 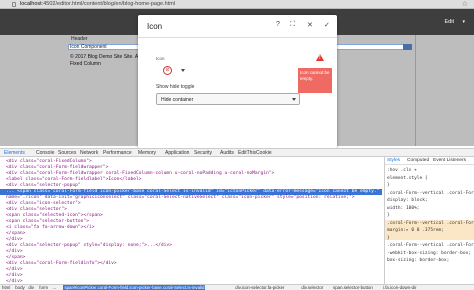 What do you see at coordinates (6, 287) in the screenshot?
I see `breadcrumb-item: html` at bounding box center [6, 287].